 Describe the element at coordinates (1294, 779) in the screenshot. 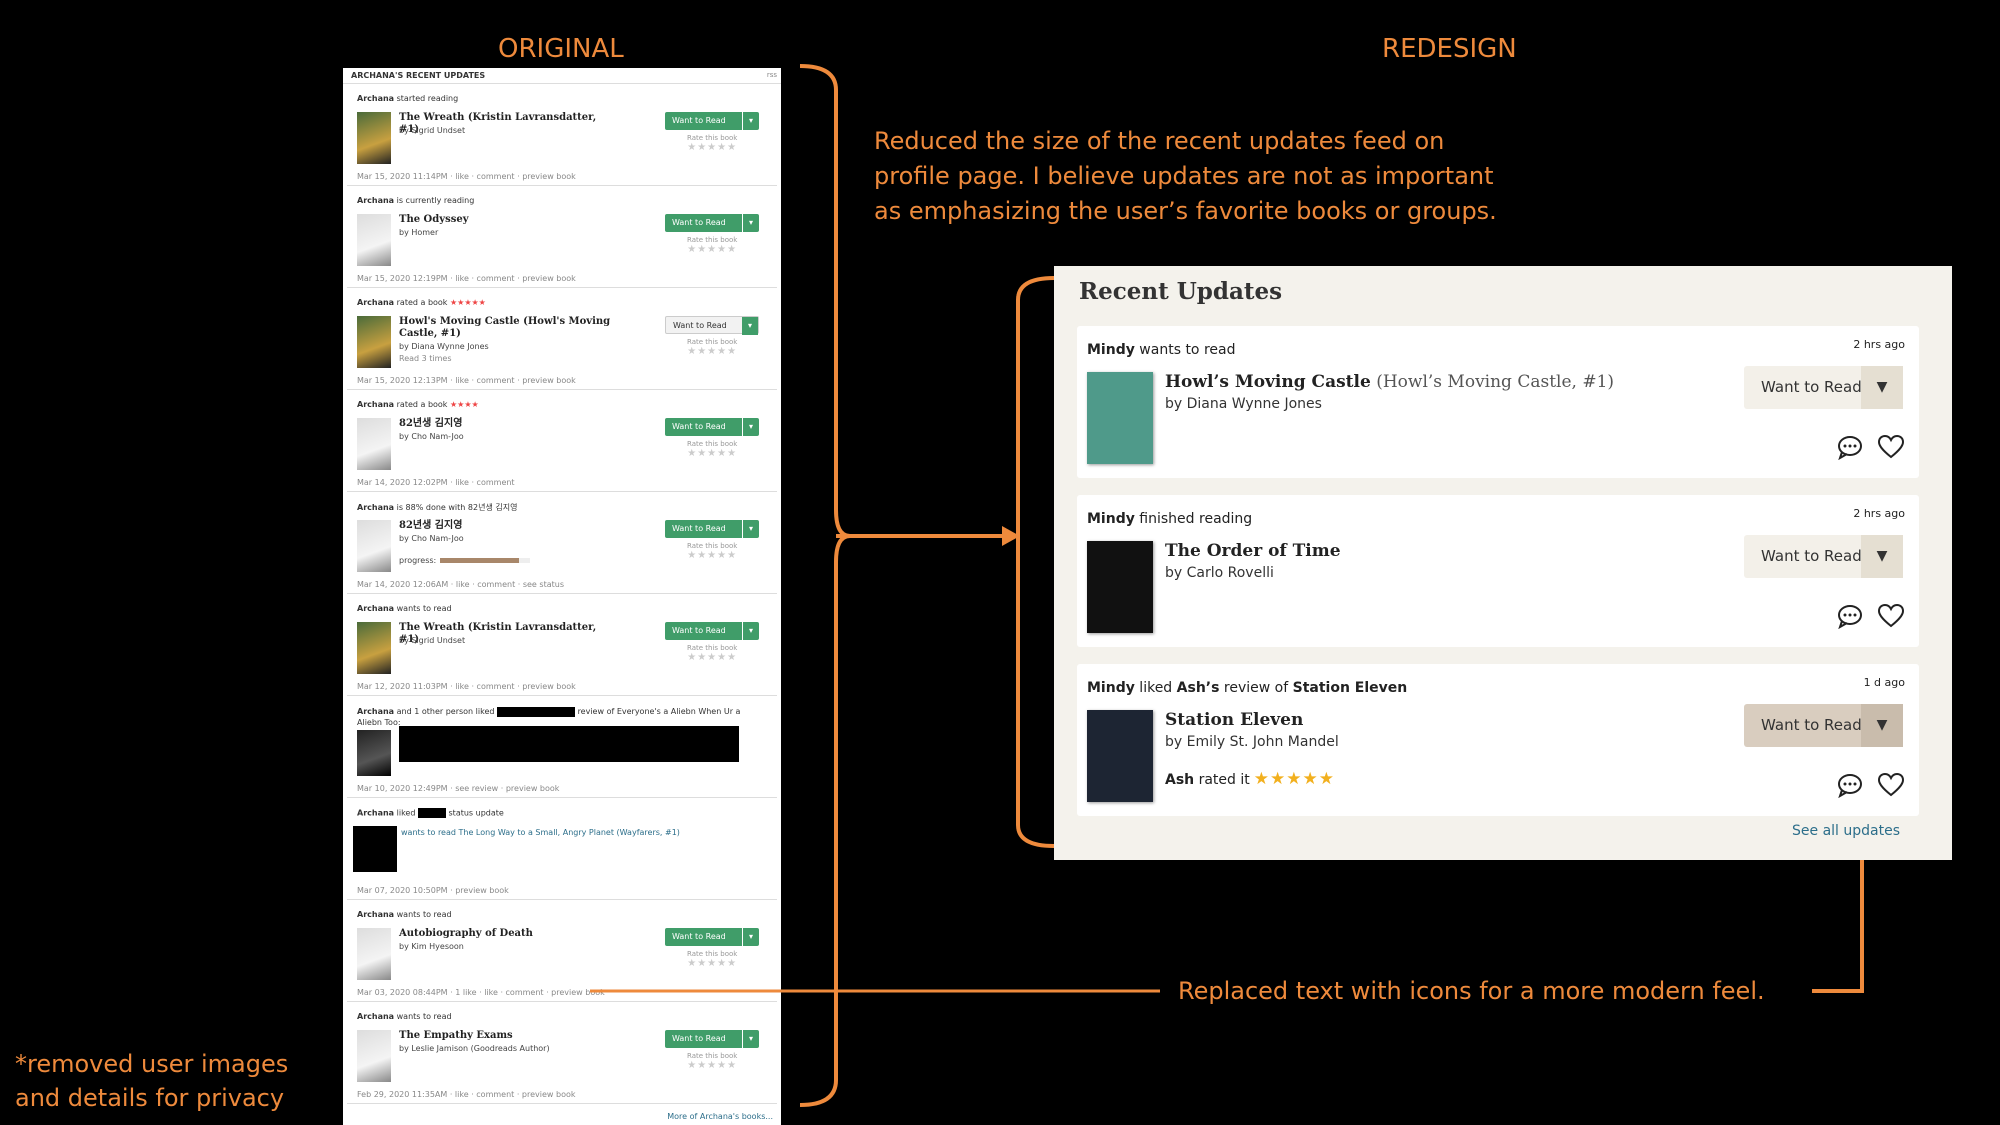

I see `rating-stars: ★★★★★` at that location.